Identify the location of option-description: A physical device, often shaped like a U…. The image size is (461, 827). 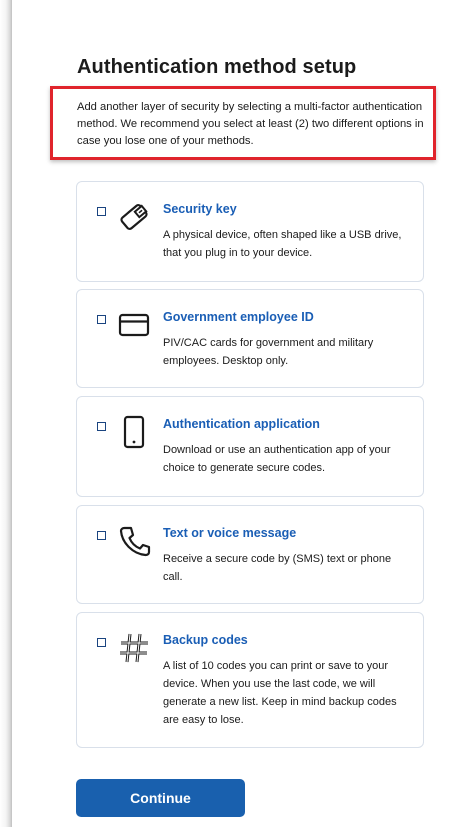
(282, 244).